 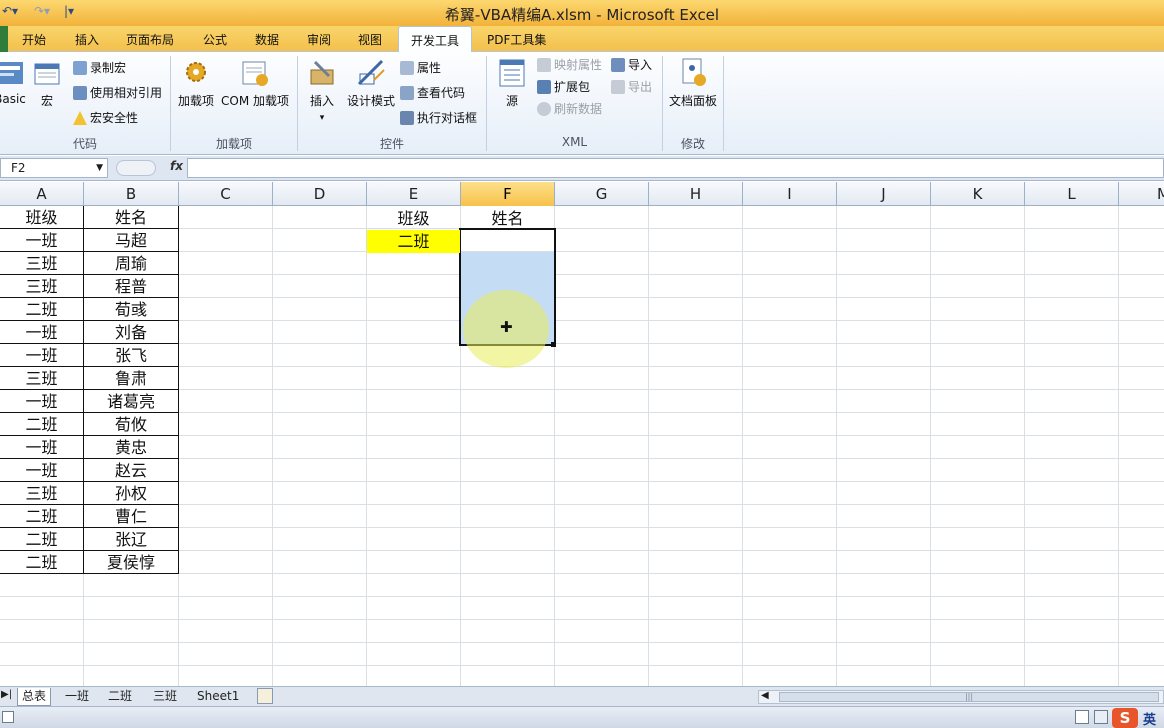 What do you see at coordinates (54, 168) in the screenshot?
I see `name-box: F2 ▼` at bounding box center [54, 168].